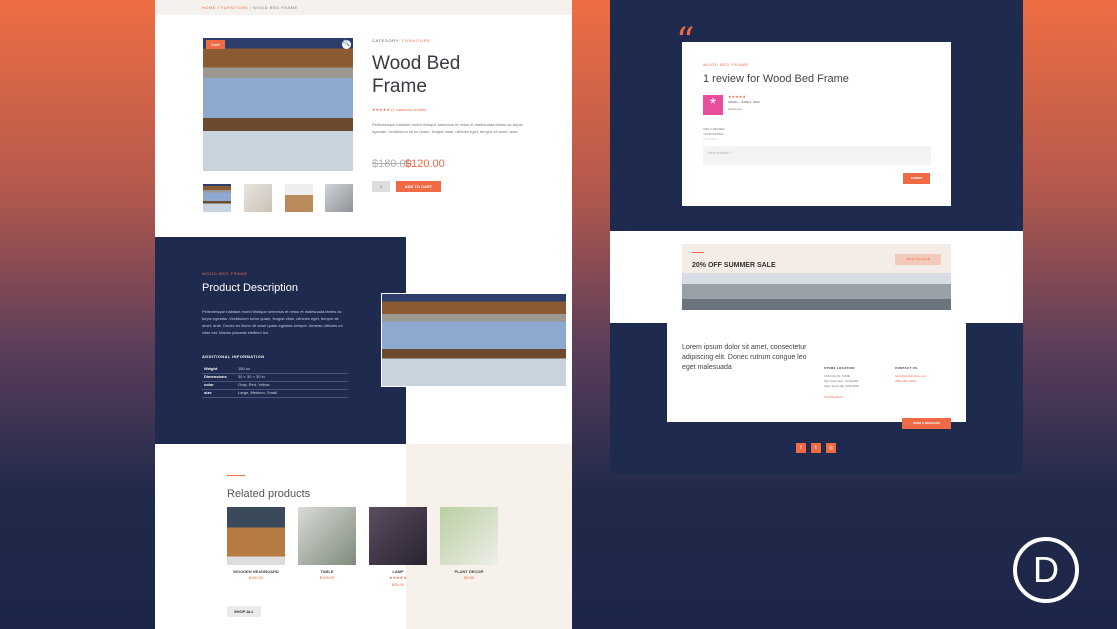 The height and width of the screenshot is (629, 1117). Describe the element at coordinates (734, 265) in the screenshot. I see `sale-title: 20% OFF SUMMER SALE` at that location.